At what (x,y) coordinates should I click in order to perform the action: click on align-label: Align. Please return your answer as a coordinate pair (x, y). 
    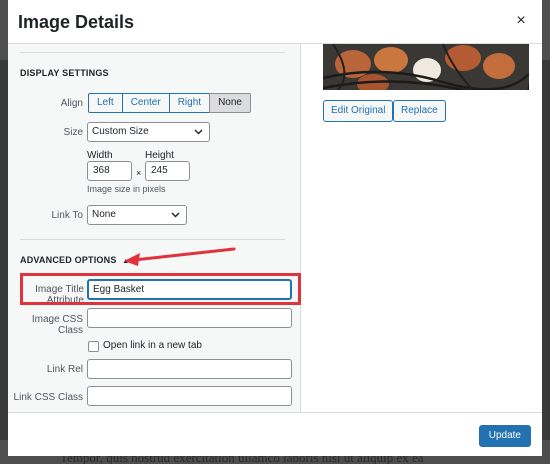
    Looking at the image, I should click on (71, 103).